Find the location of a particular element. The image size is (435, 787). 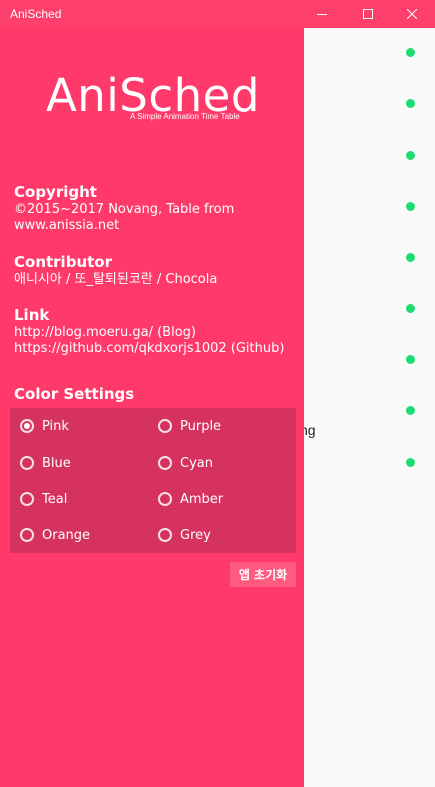

color-option-pink: Pink is located at coordinates (44, 426).